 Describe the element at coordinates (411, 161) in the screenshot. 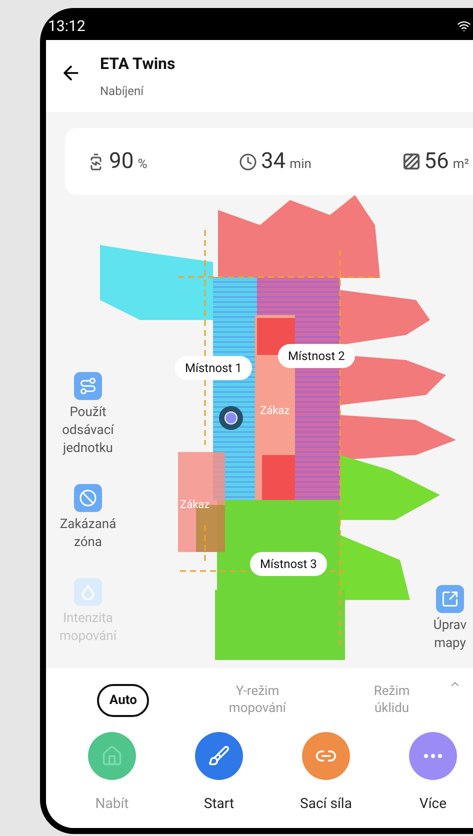

I see `hatched-square-icon` at that location.